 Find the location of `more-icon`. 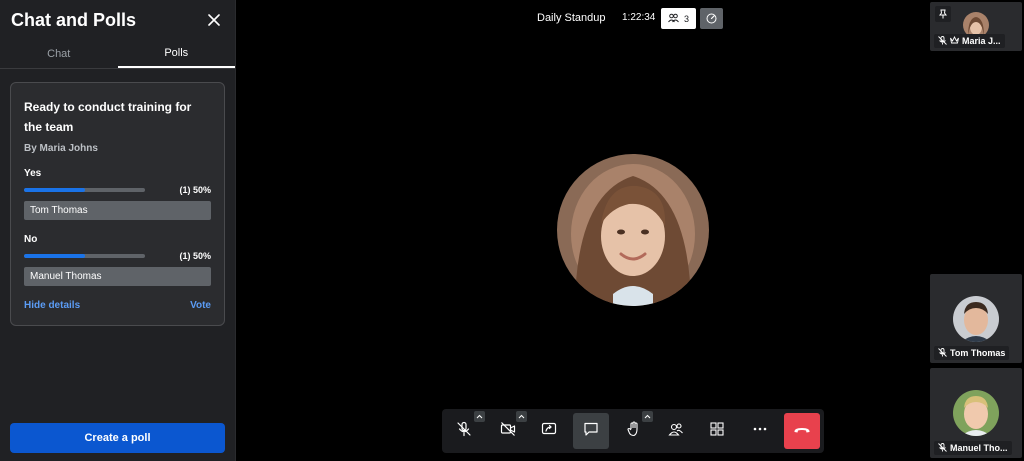

more-icon is located at coordinates (760, 431).